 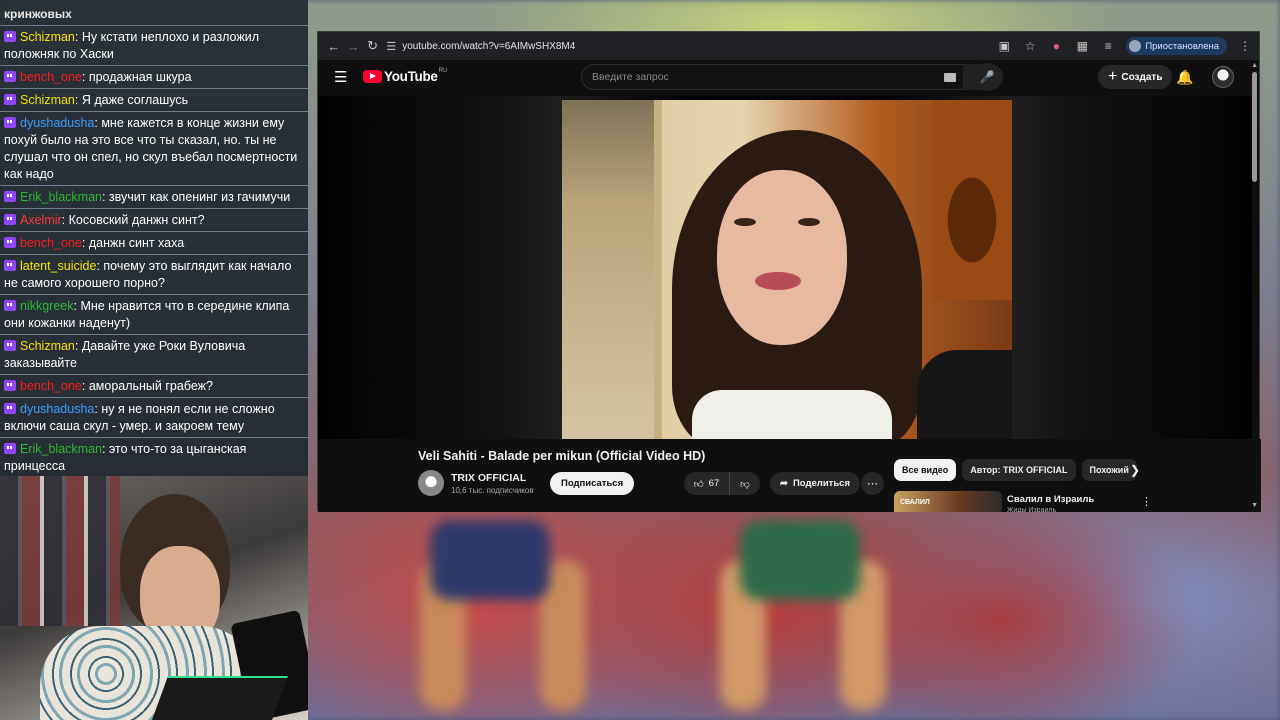 I want to click on share-label: Поделиться, so click(x=821, y=483).